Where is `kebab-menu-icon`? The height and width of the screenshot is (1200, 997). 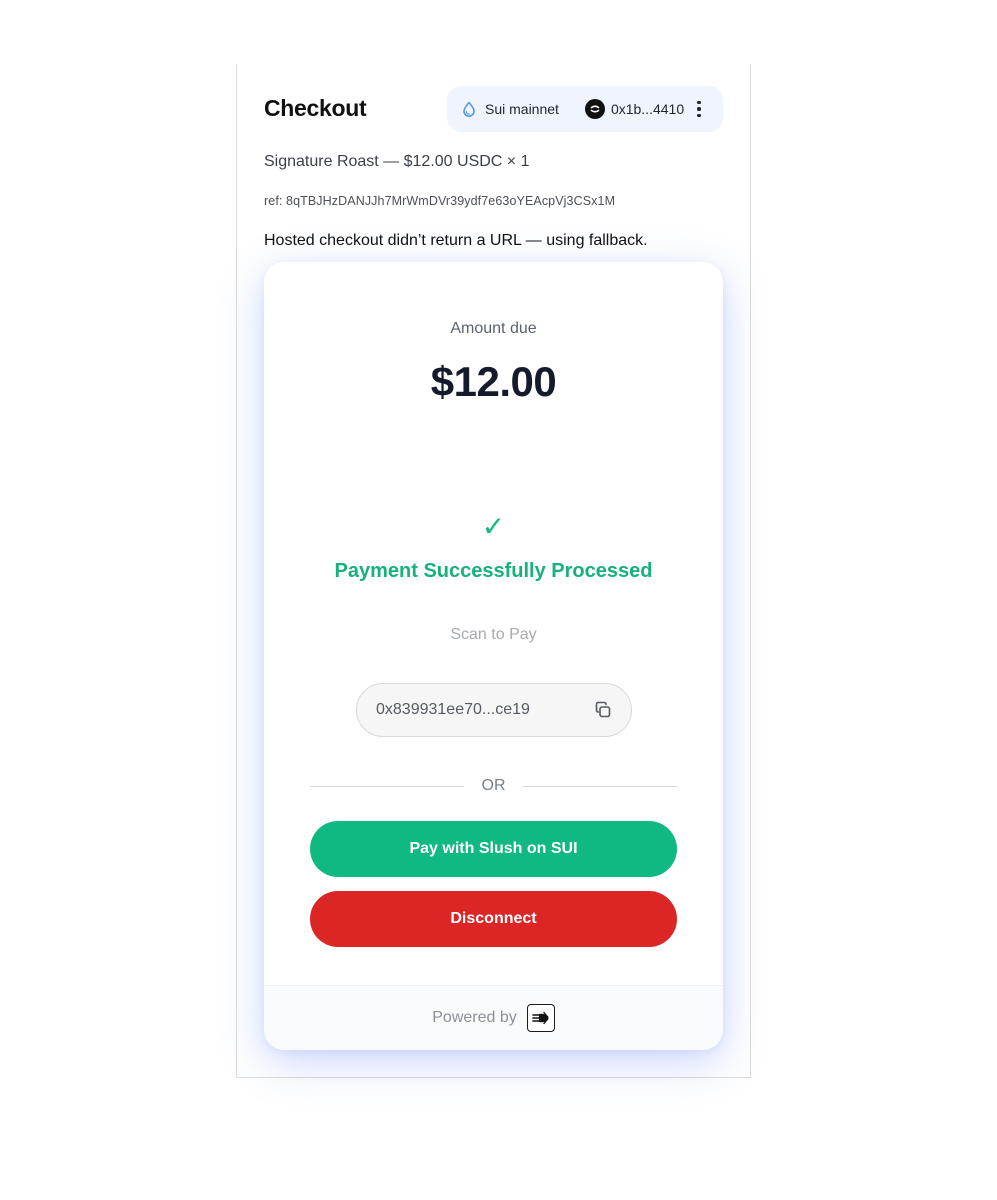 kebab-menu-icon is located at coordinates (699, 109).